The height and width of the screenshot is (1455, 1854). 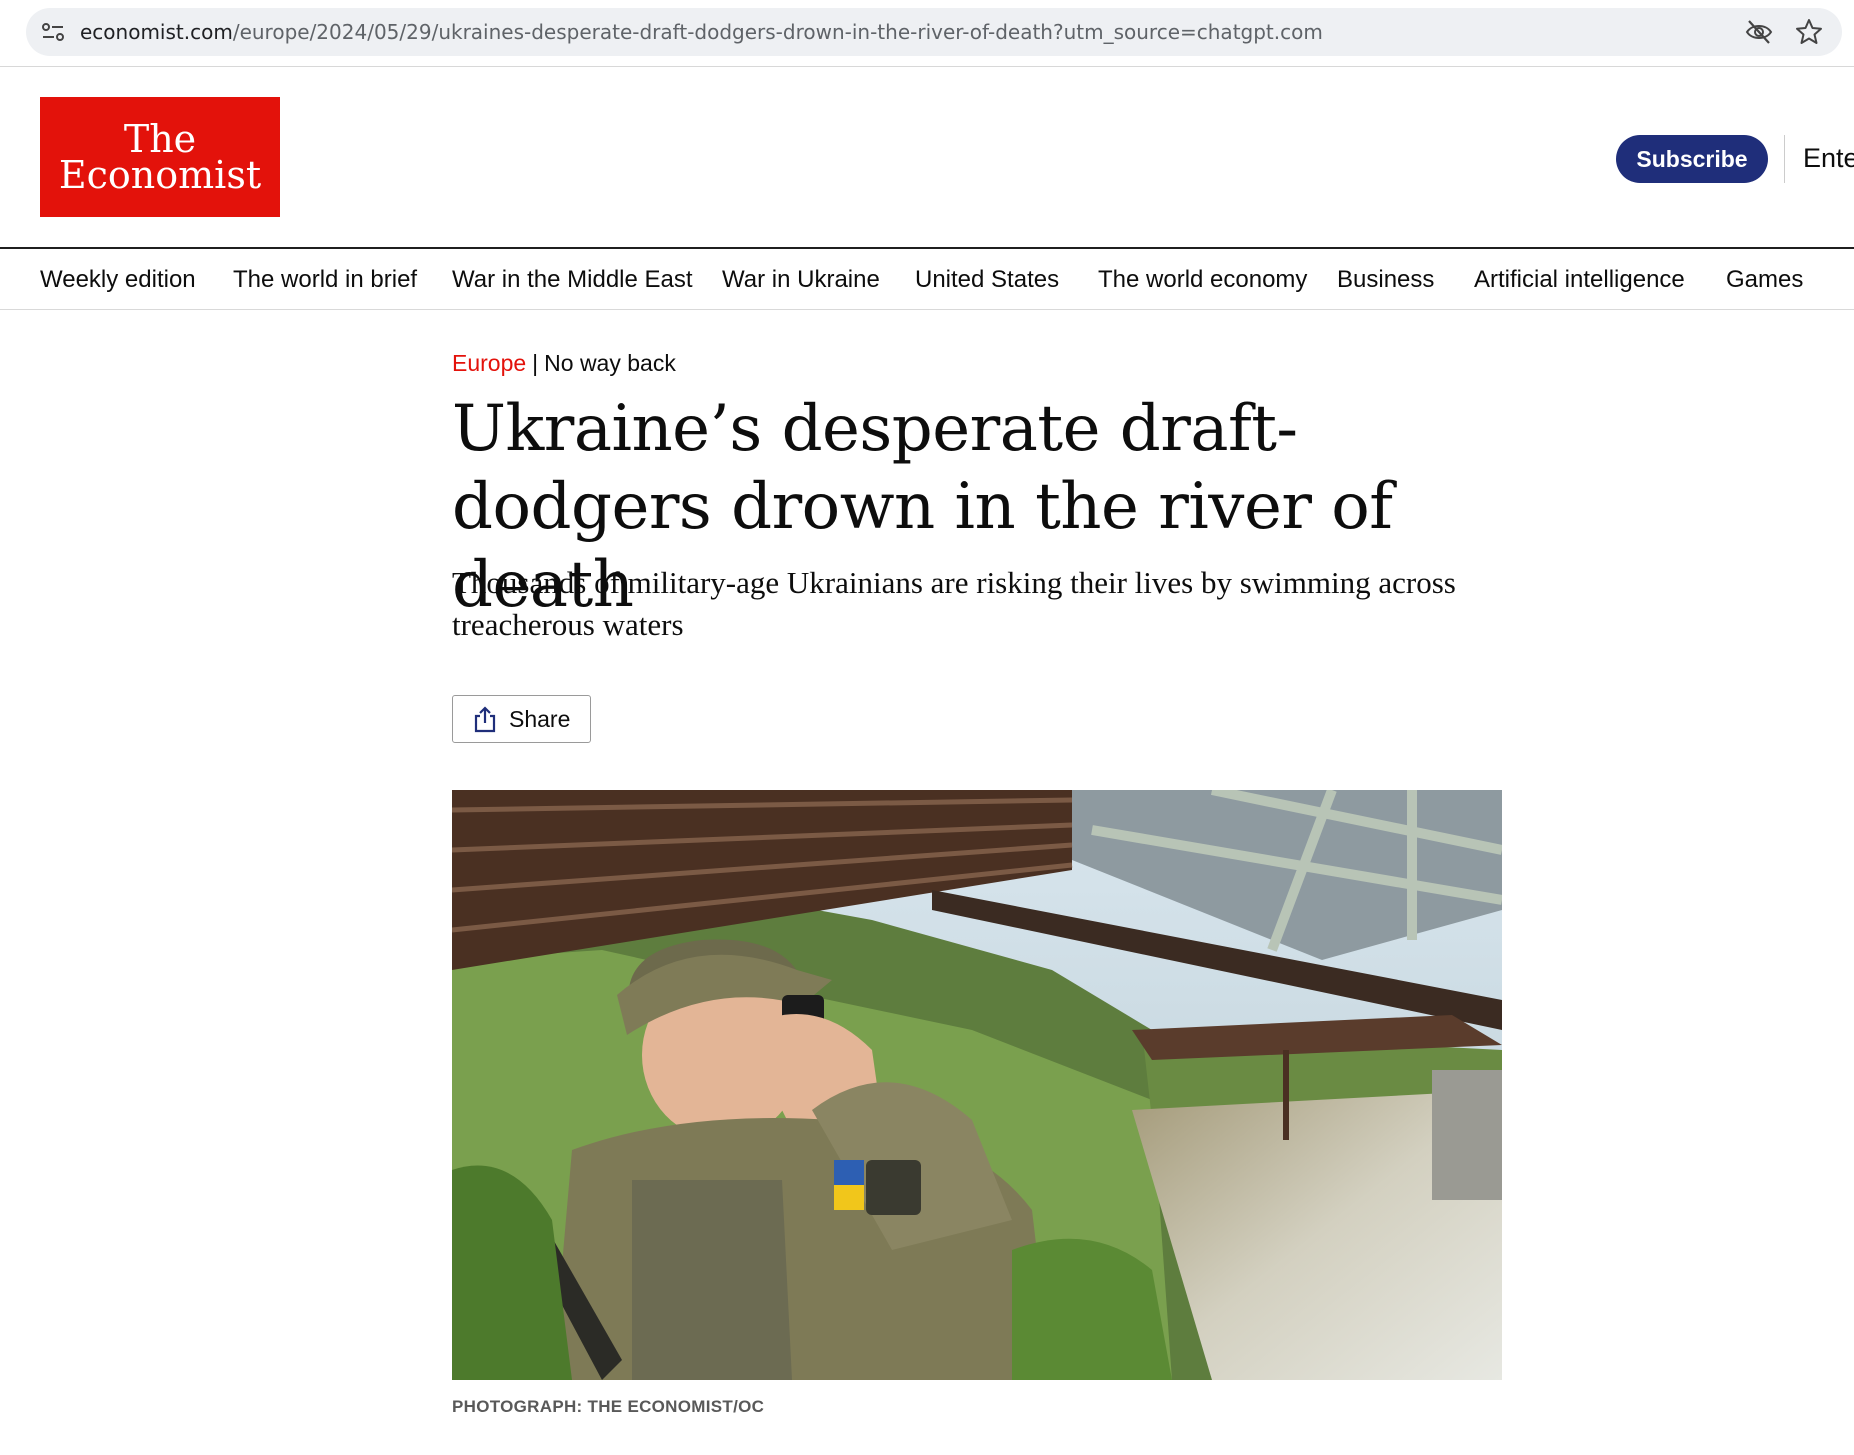 I want to click on nav-item-artificial-intelligence: Artificial intelligence, so click(x=1579, y=280).